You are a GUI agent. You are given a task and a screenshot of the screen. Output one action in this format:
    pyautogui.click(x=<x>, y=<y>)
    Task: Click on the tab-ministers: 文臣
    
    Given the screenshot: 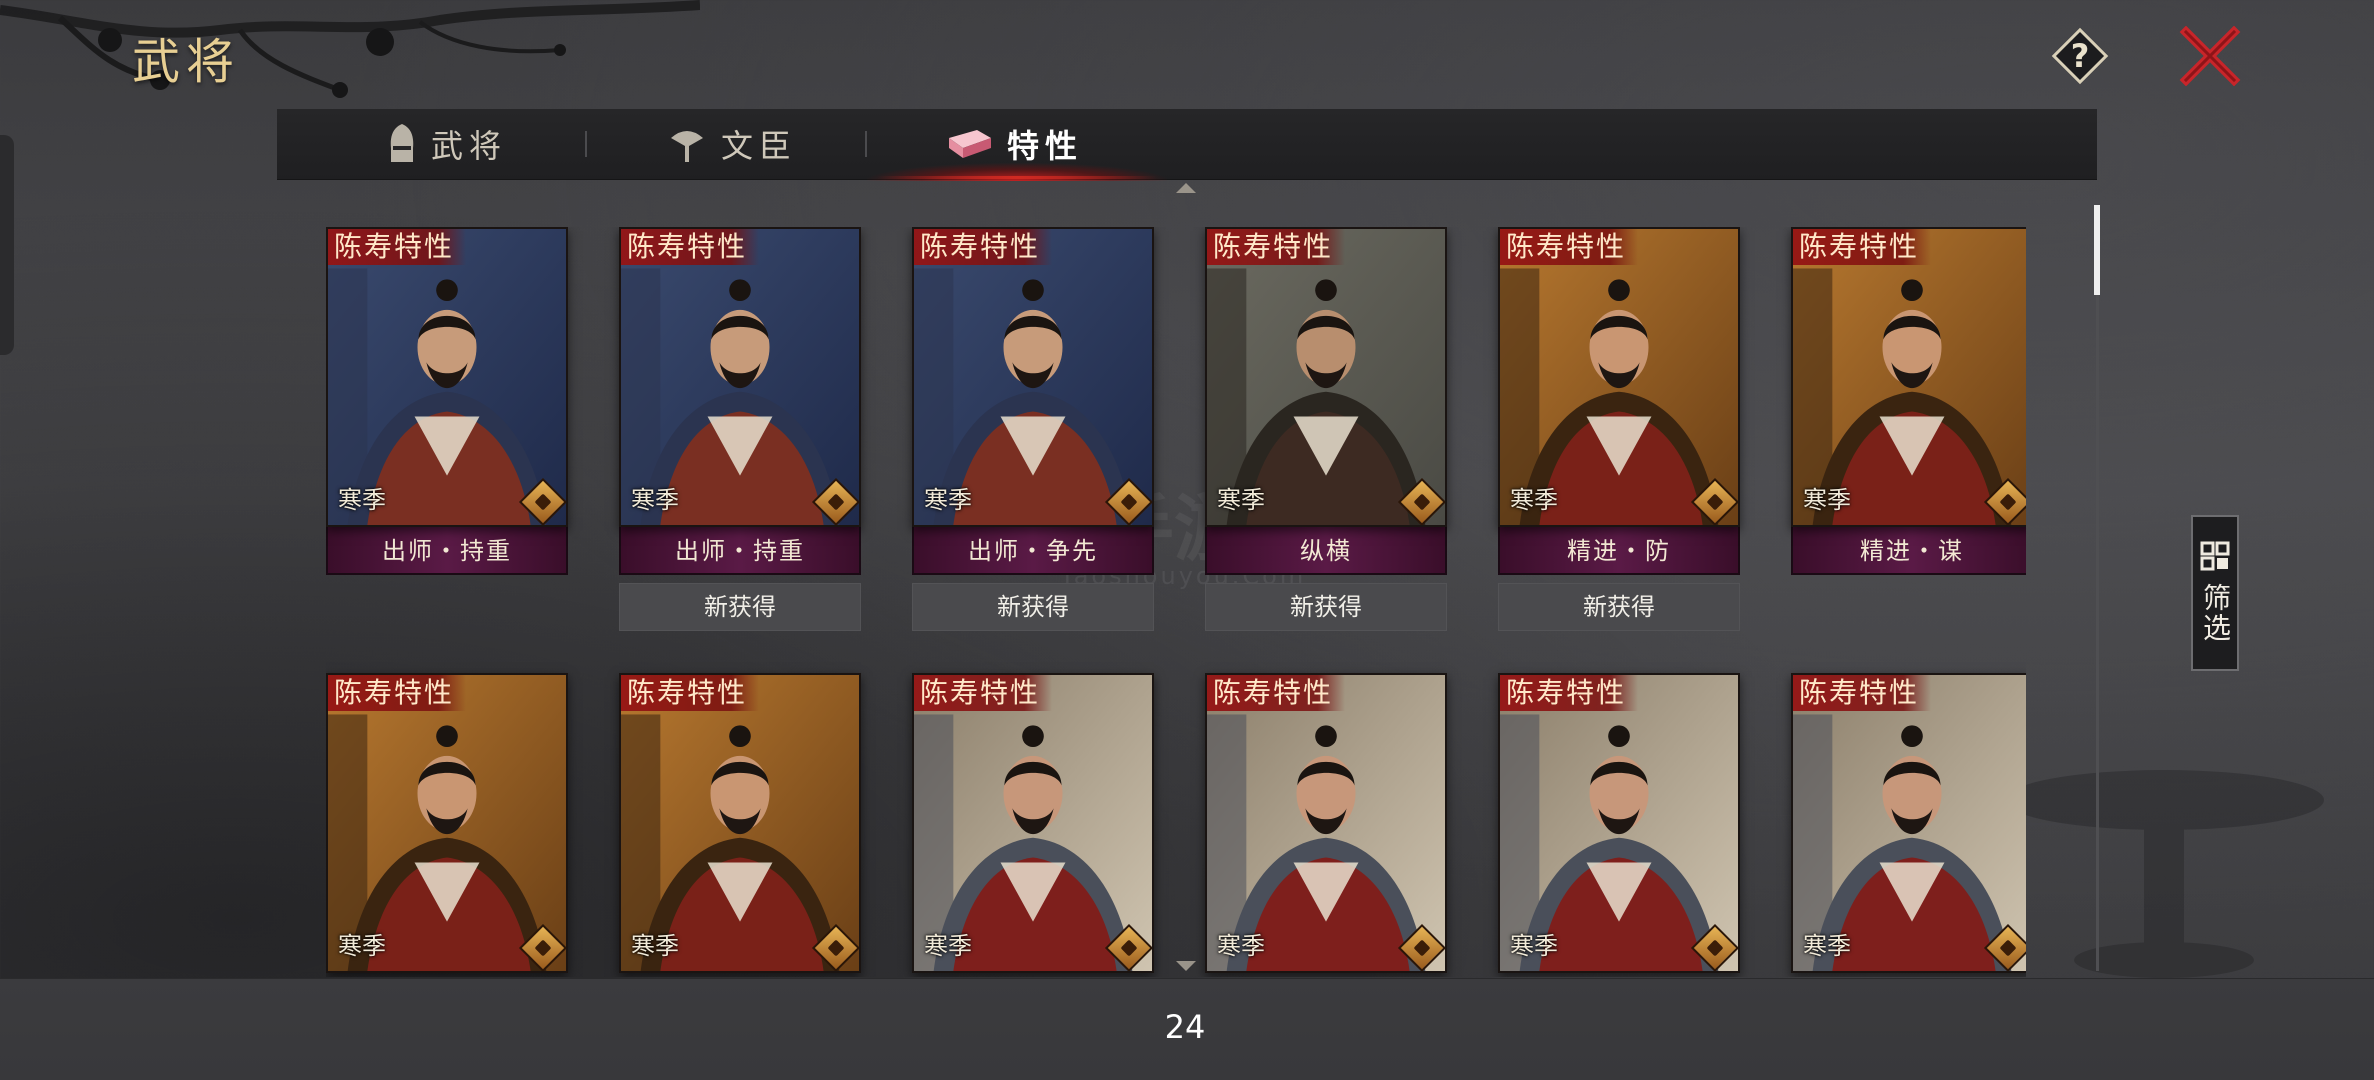 What is the action you would take?
    pyautogui.click(x=732, y=144)
    